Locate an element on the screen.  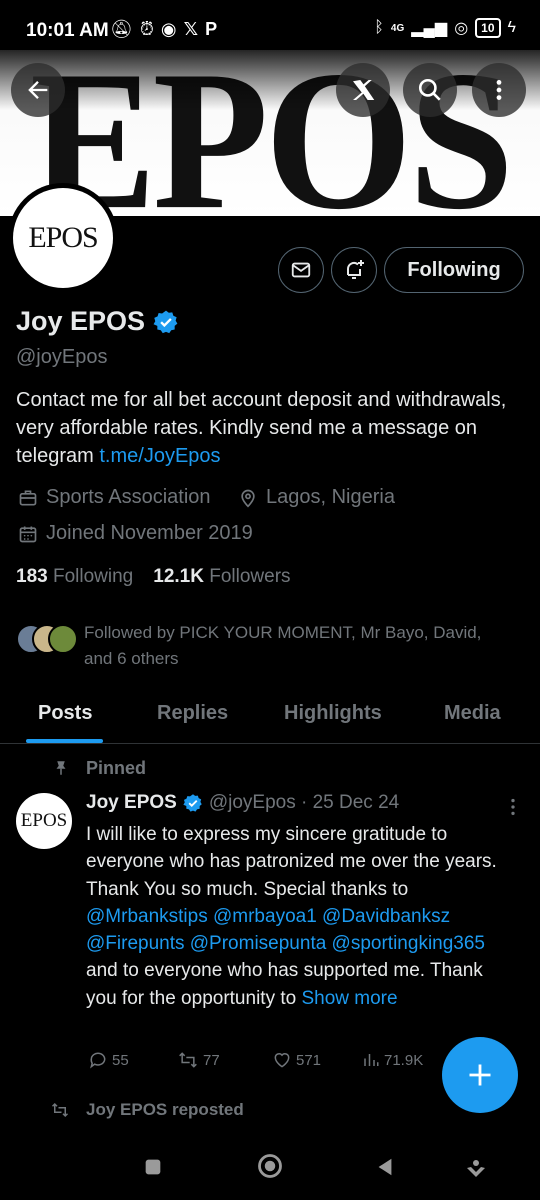
home-circle-icon is located at coordinates (270, 1166).